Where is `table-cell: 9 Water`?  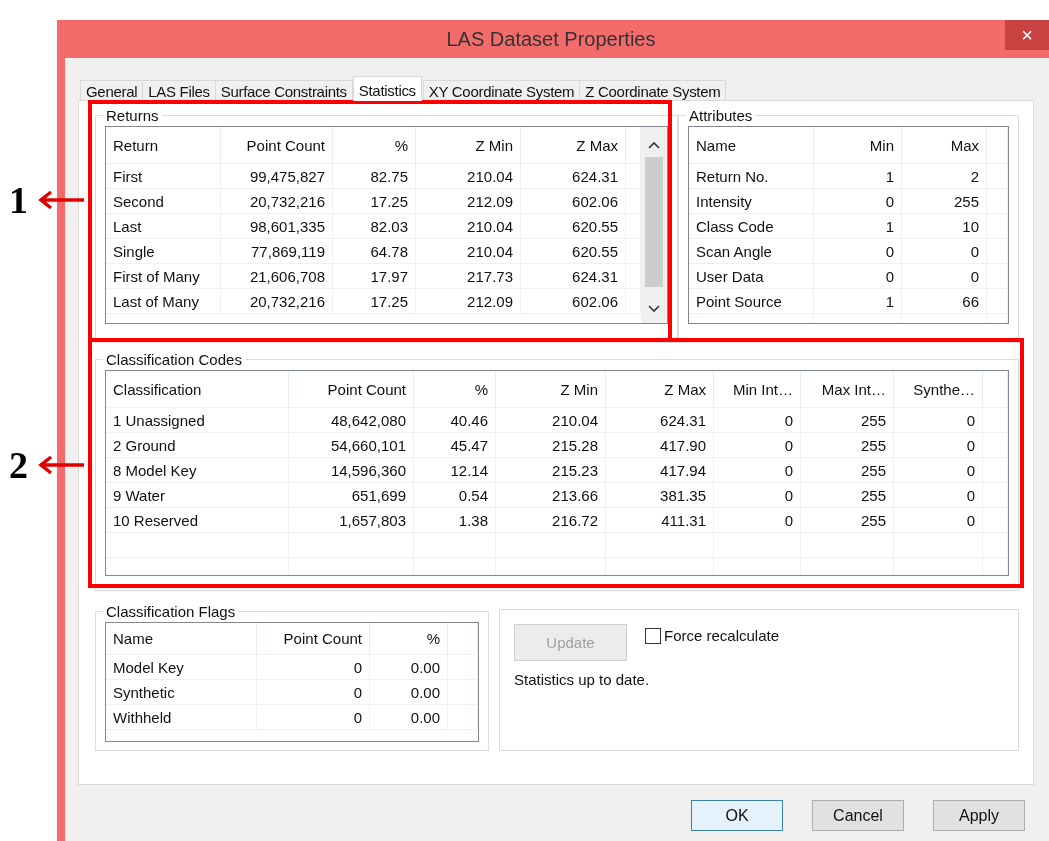 table-cell: 9 Water is located at coordinates (197, 495).